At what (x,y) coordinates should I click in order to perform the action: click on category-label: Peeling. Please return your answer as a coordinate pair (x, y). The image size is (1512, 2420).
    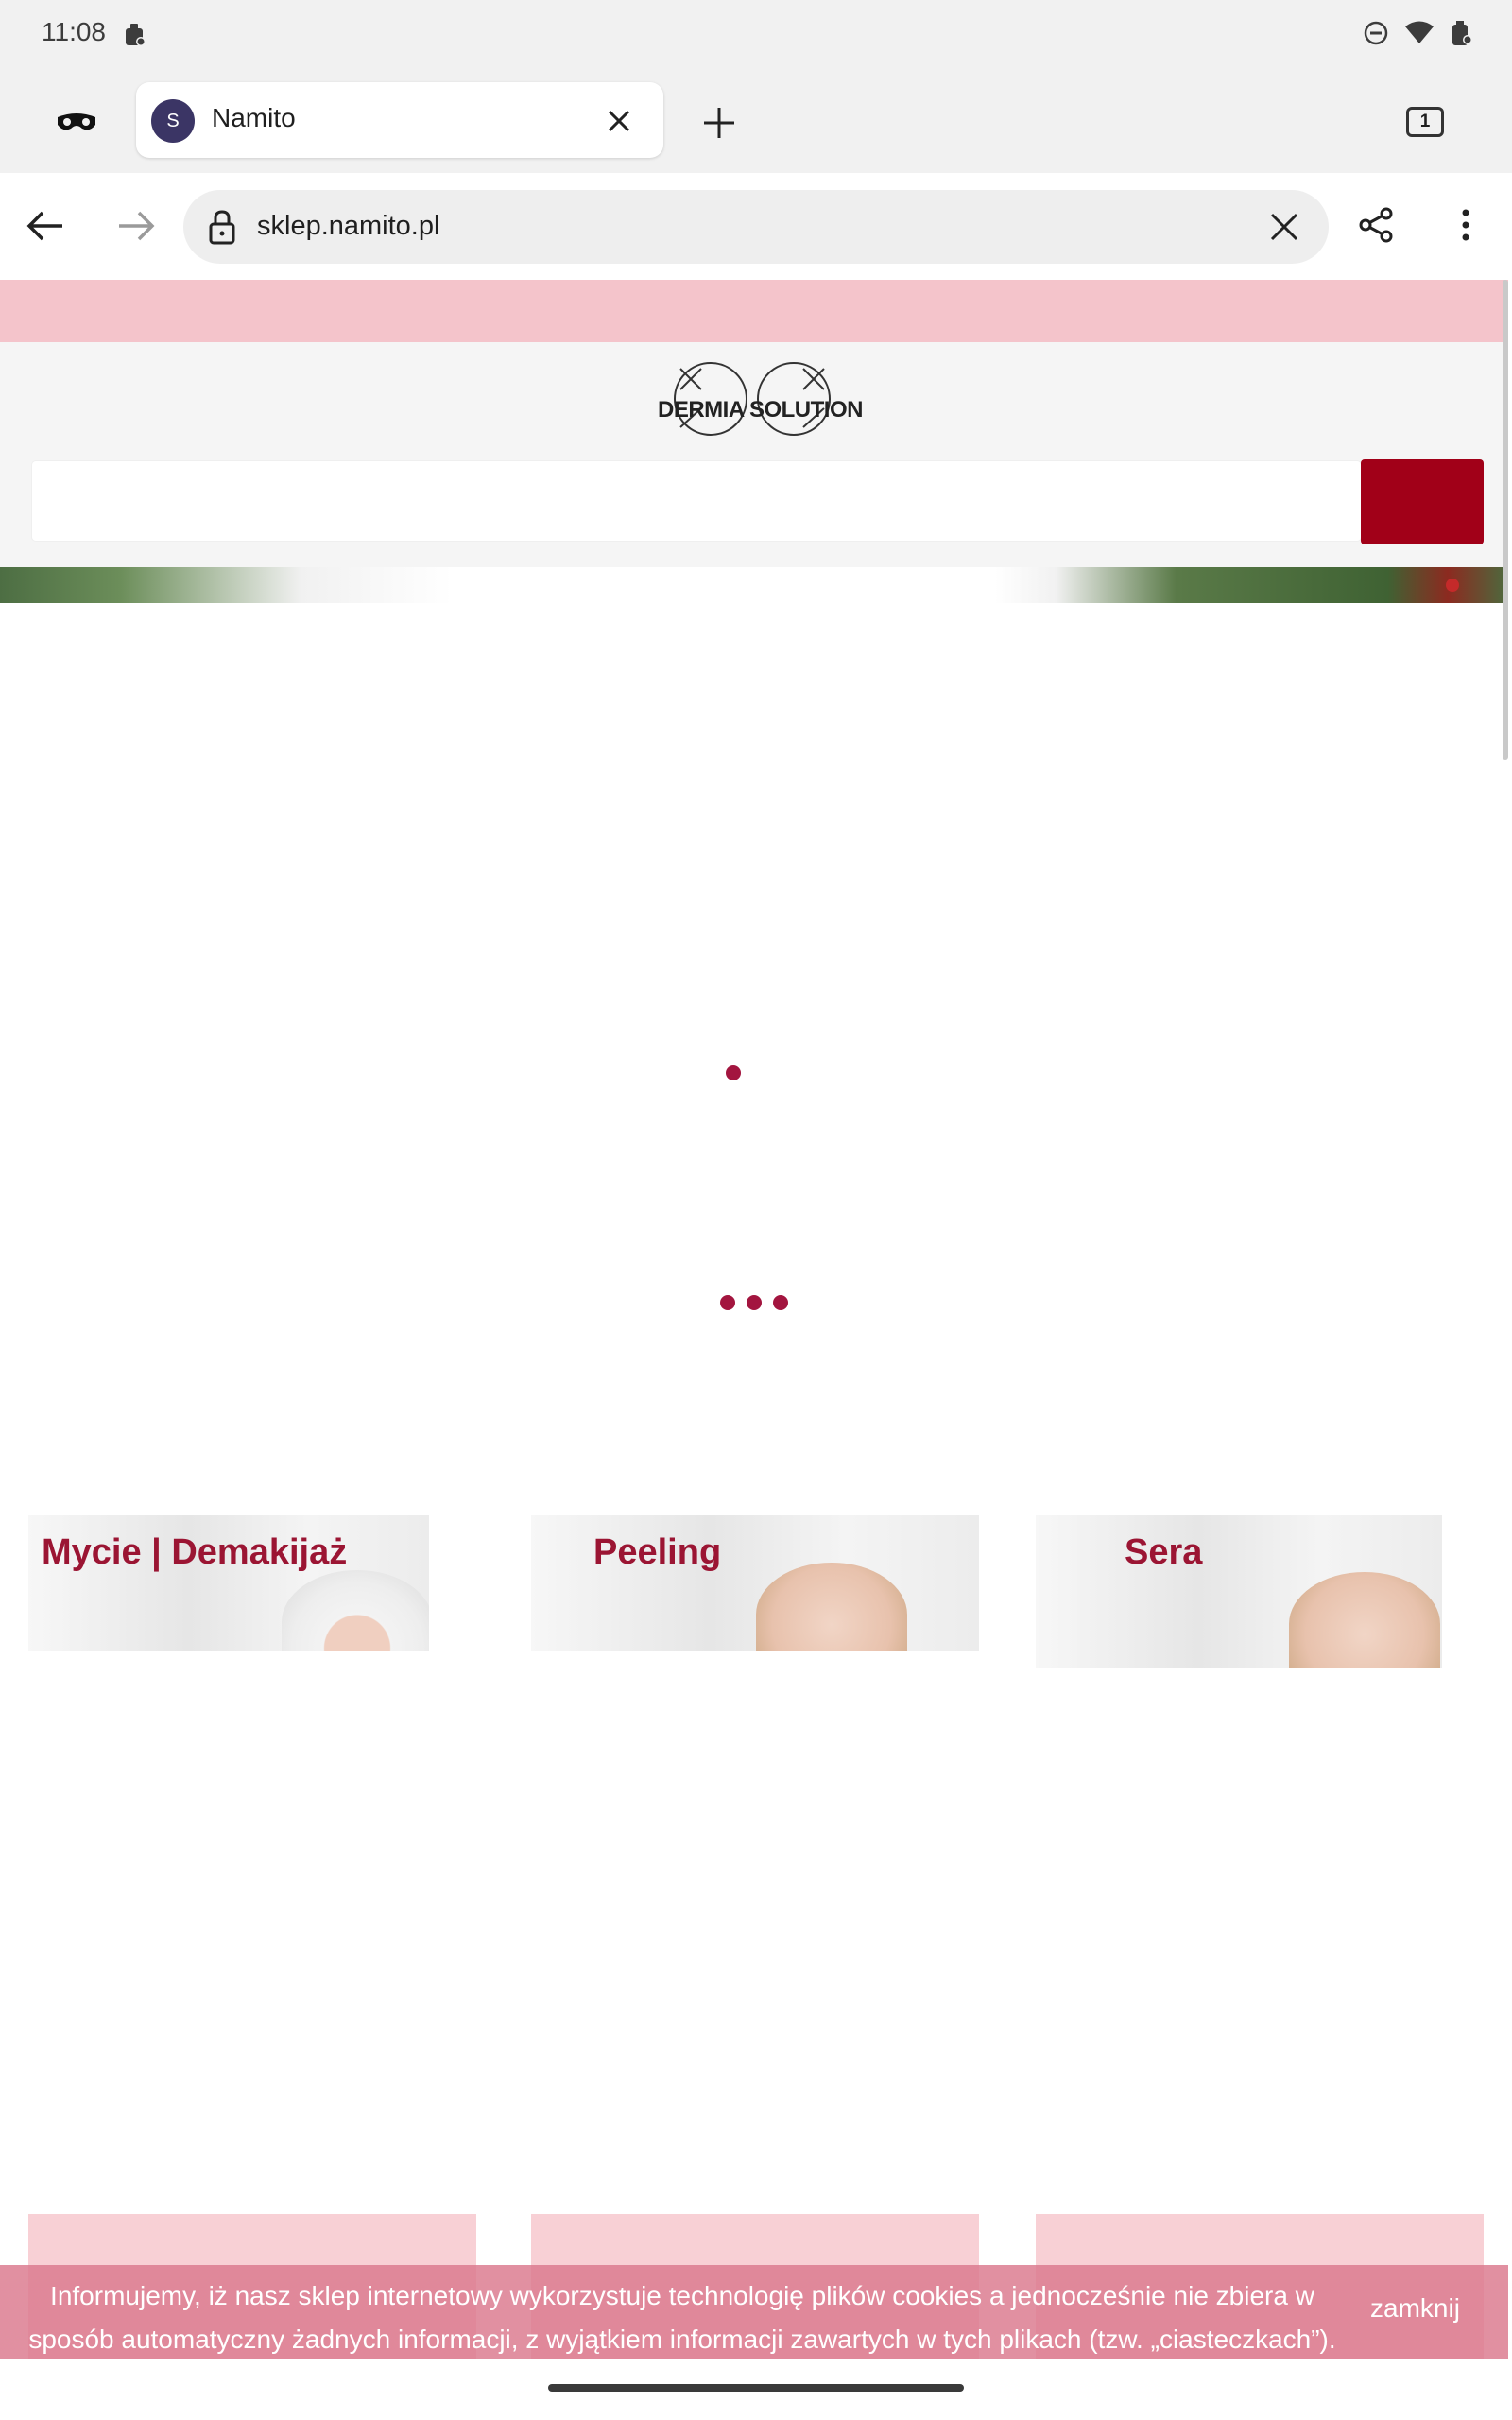
    Looking at the image, I should click on (657, 1552).